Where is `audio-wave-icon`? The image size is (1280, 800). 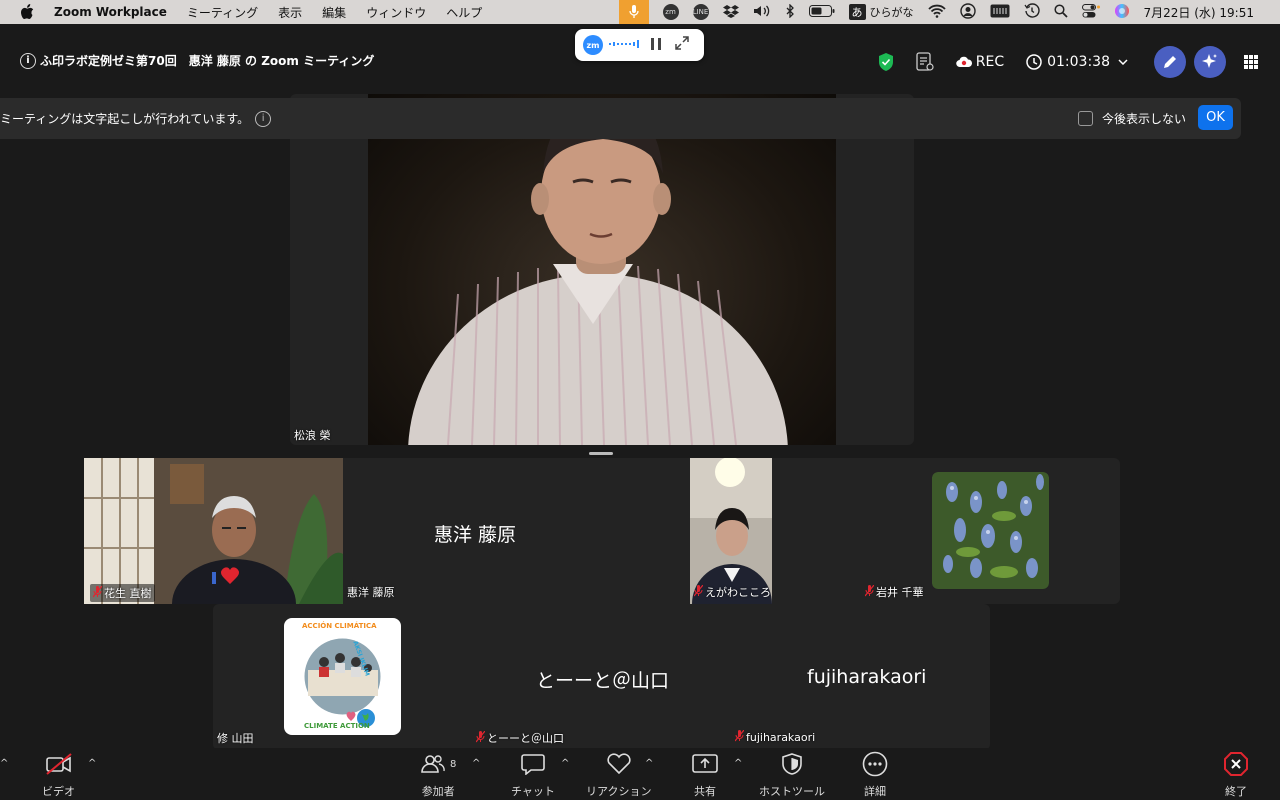
audio-wave-icon is located at coordinates (625, 45).